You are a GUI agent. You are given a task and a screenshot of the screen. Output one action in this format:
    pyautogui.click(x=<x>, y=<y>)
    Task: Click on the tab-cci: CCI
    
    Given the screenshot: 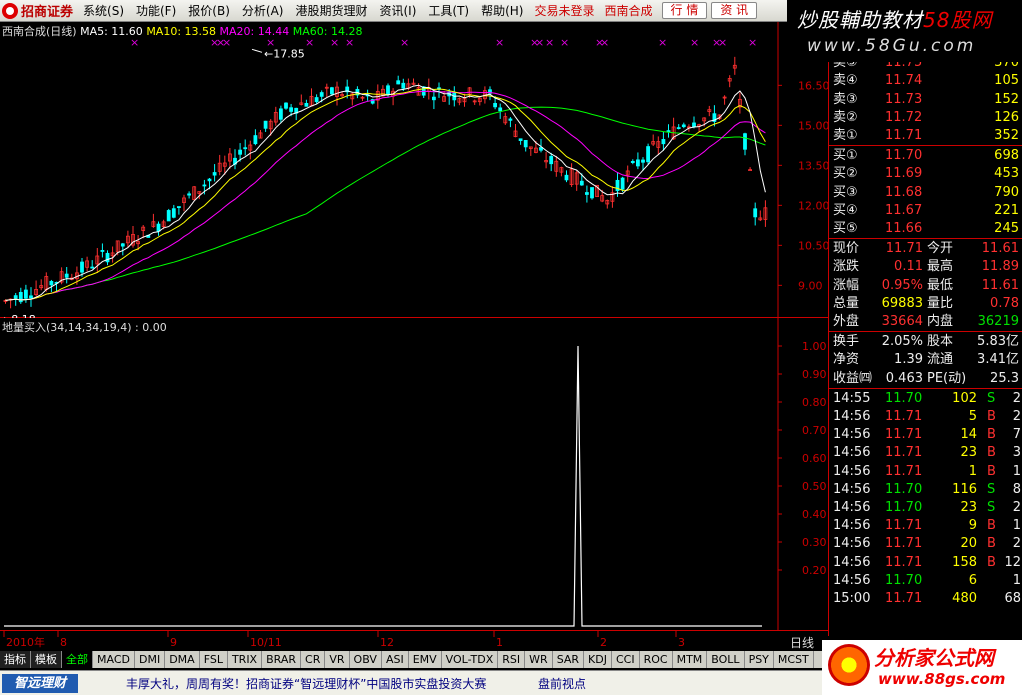 What is the action you would take?
    pyautogui.click(x=626, y=659)
    